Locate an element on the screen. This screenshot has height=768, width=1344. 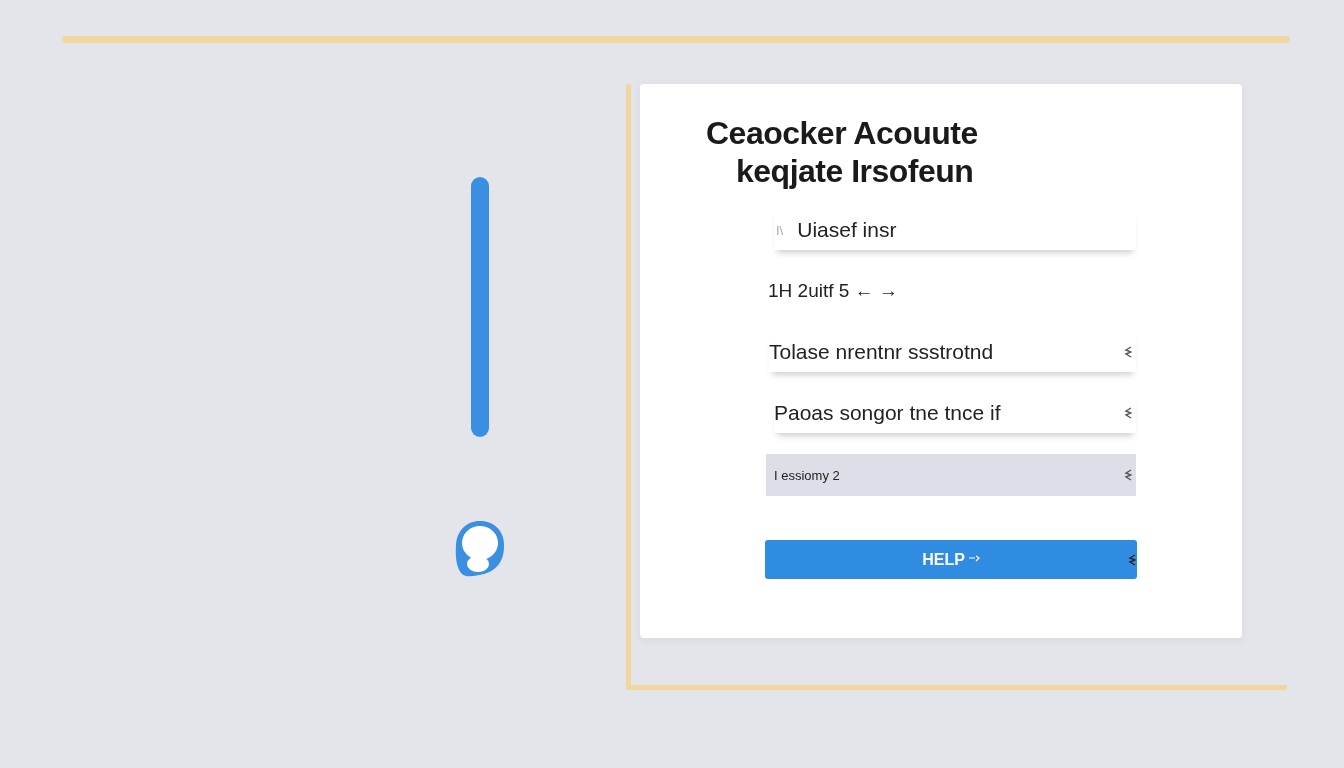
input-field: I\ Uiasef insr is located at coordinates (955, 230).